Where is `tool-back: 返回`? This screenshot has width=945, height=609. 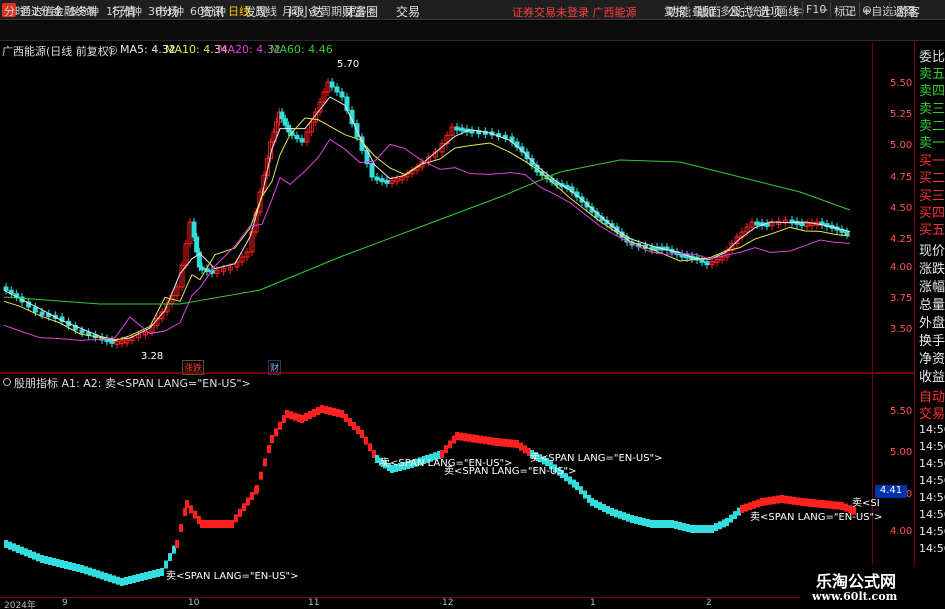
tool-back: 返回 is located at coordinates (904, 11).